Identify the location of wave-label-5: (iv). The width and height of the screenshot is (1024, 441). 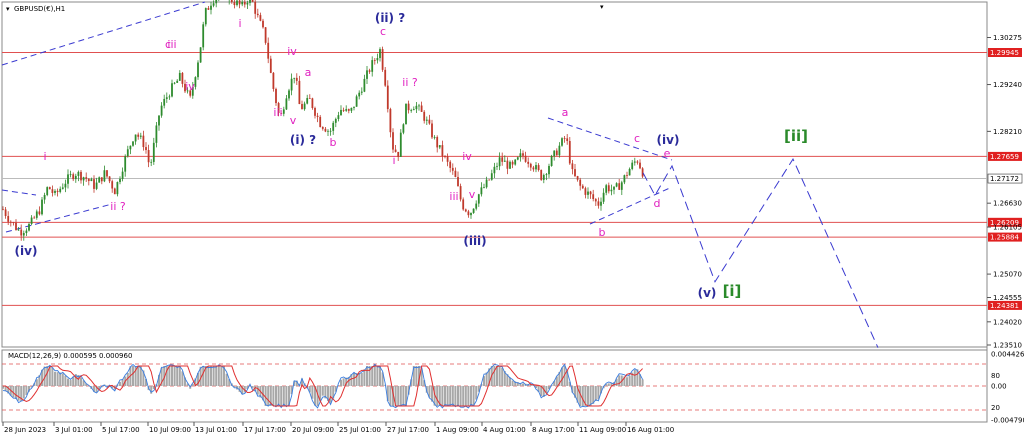
(26, 251).